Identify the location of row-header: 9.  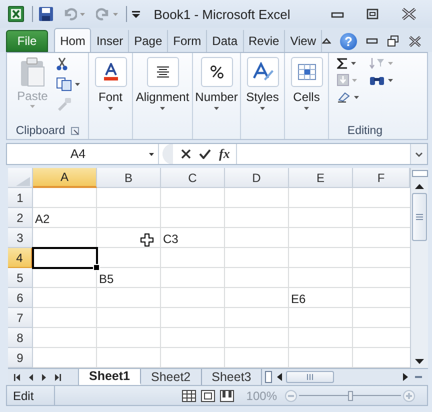
(20, 358).